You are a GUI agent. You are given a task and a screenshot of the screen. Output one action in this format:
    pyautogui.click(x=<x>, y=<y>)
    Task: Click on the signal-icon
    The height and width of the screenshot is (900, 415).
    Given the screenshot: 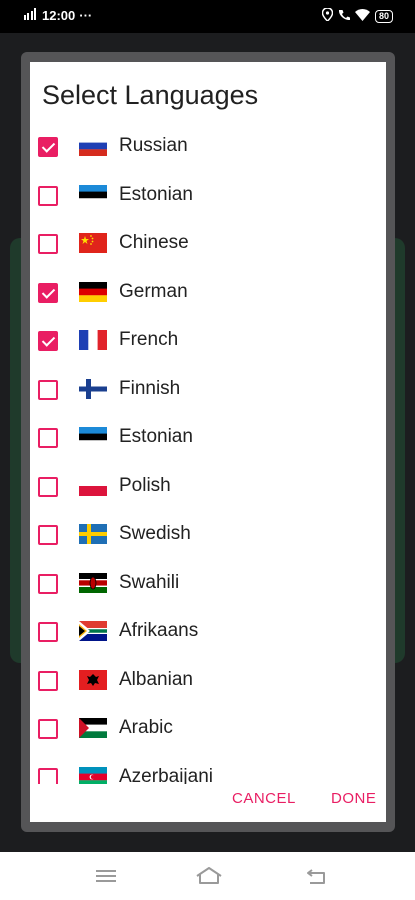 What is the action you would take?
    pyautogui.click(x=31, y=15)
    